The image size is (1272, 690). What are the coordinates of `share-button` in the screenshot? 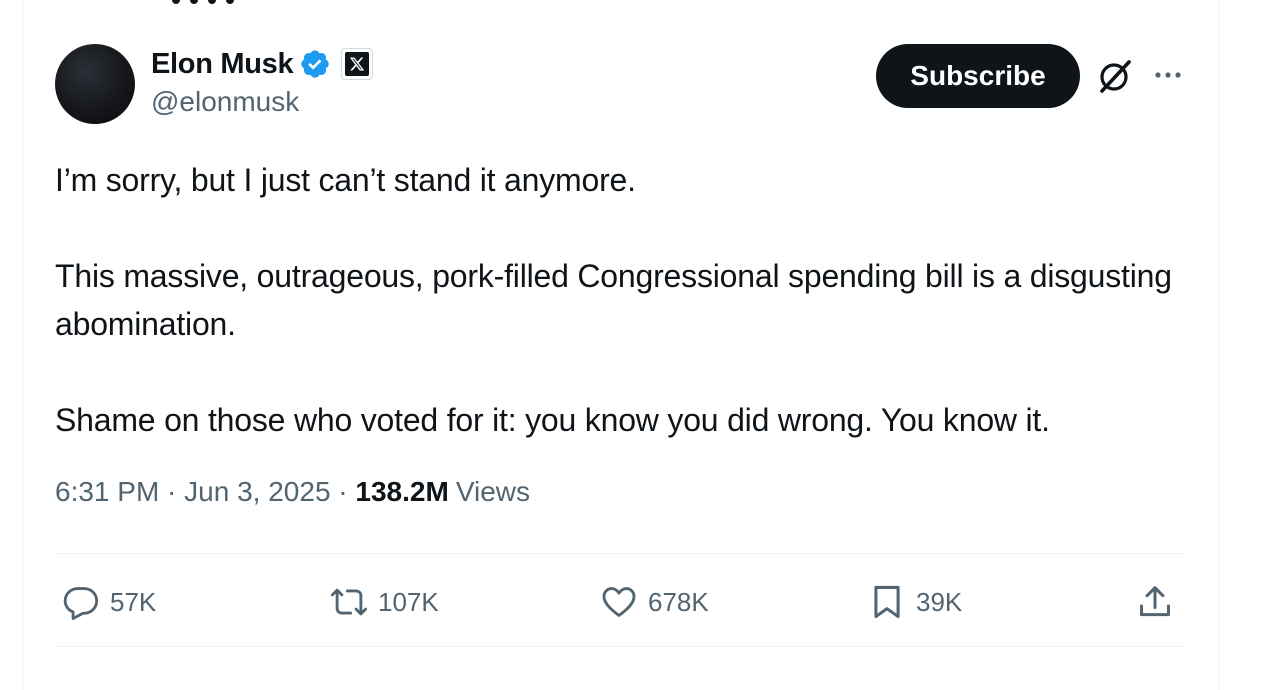 It's located at (1155, 602).